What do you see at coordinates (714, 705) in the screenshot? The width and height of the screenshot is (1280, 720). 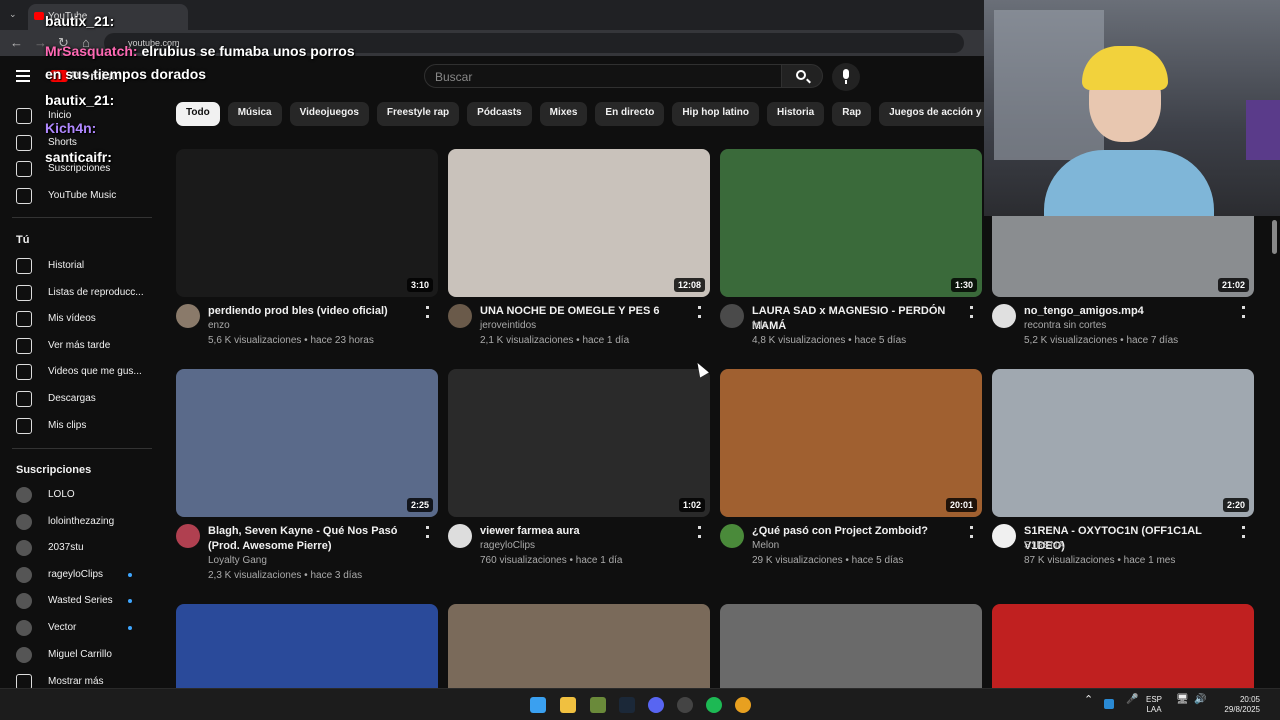 I see `spotify-icon` at bounding box center [714, 705].